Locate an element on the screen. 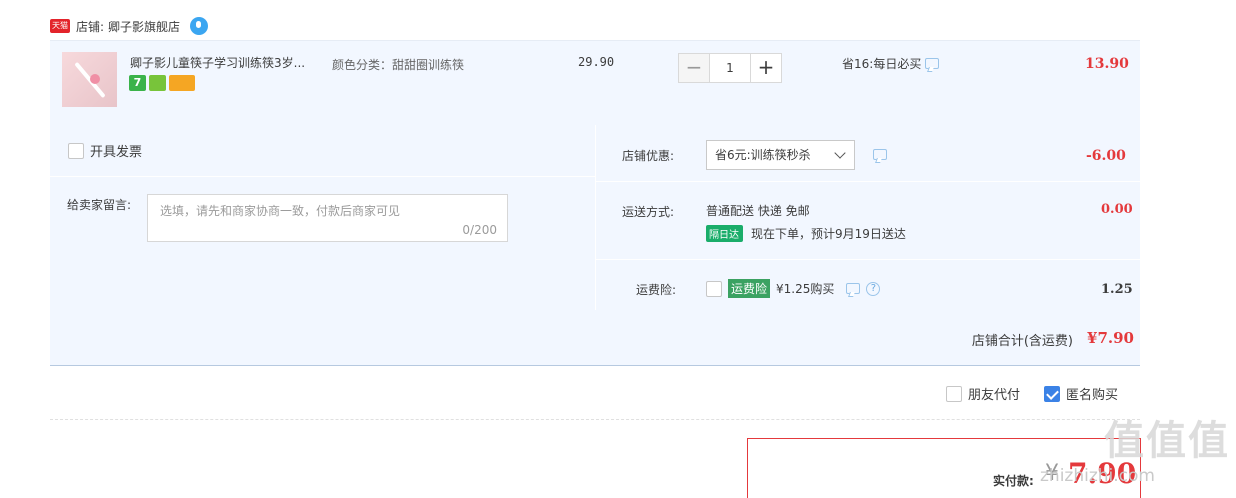  promo-info: 省16:每日必买 is located at coordinates (891, 63).